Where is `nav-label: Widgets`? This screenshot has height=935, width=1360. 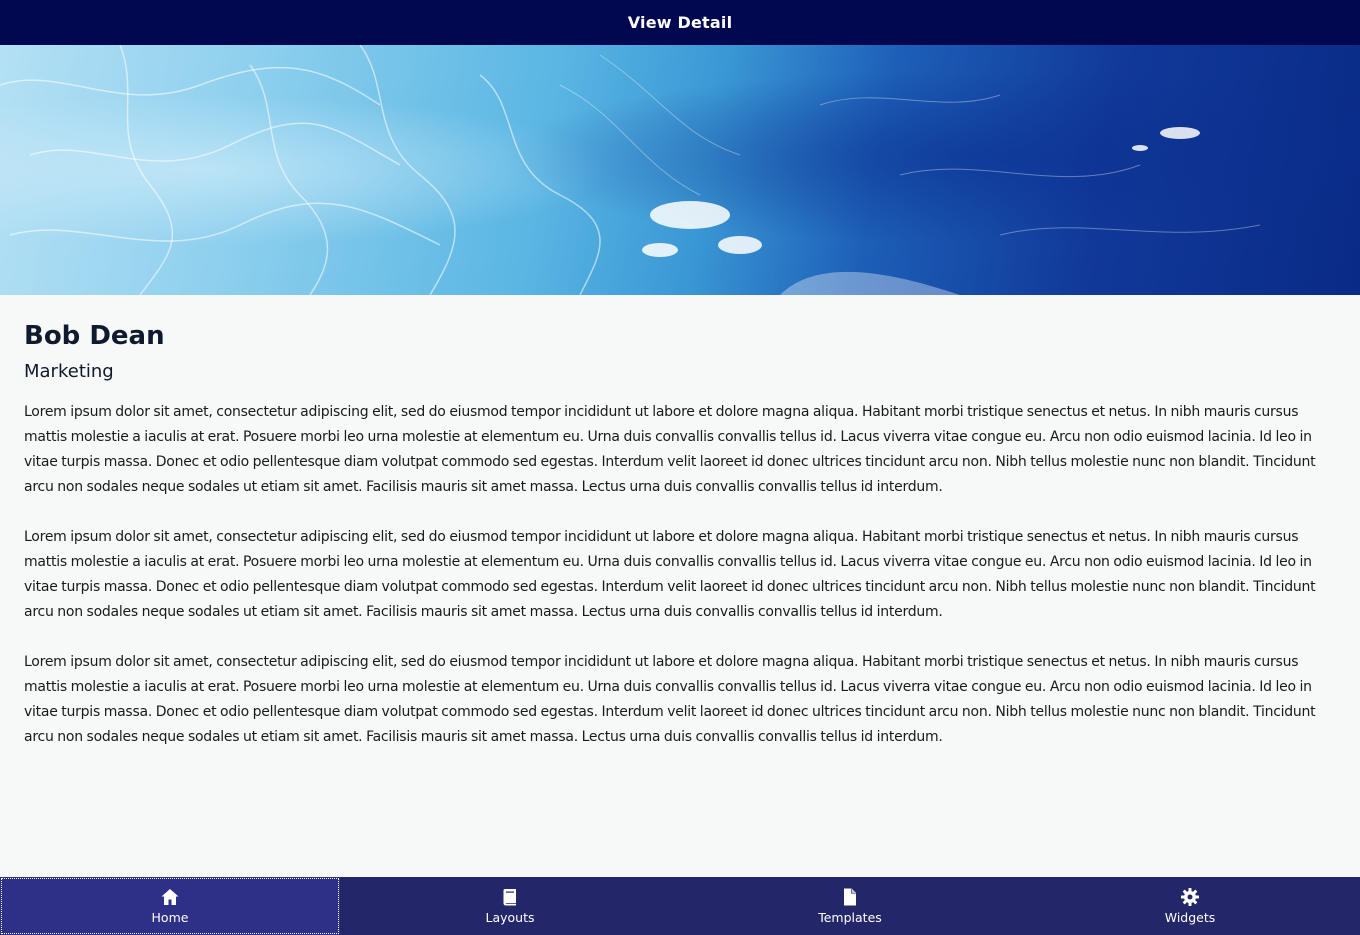 nav-label: Widgets is located at coordinates (1190, 917).